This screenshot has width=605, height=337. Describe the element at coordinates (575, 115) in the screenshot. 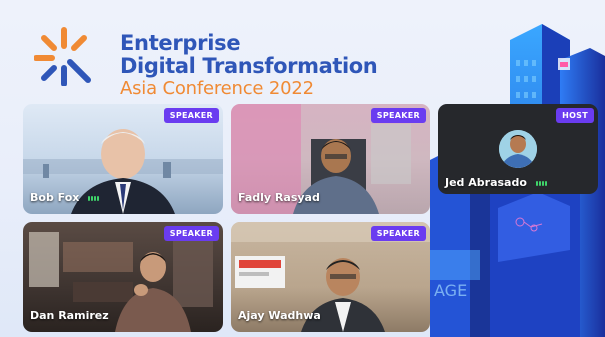

I see `host-badge: HOST` at that location.